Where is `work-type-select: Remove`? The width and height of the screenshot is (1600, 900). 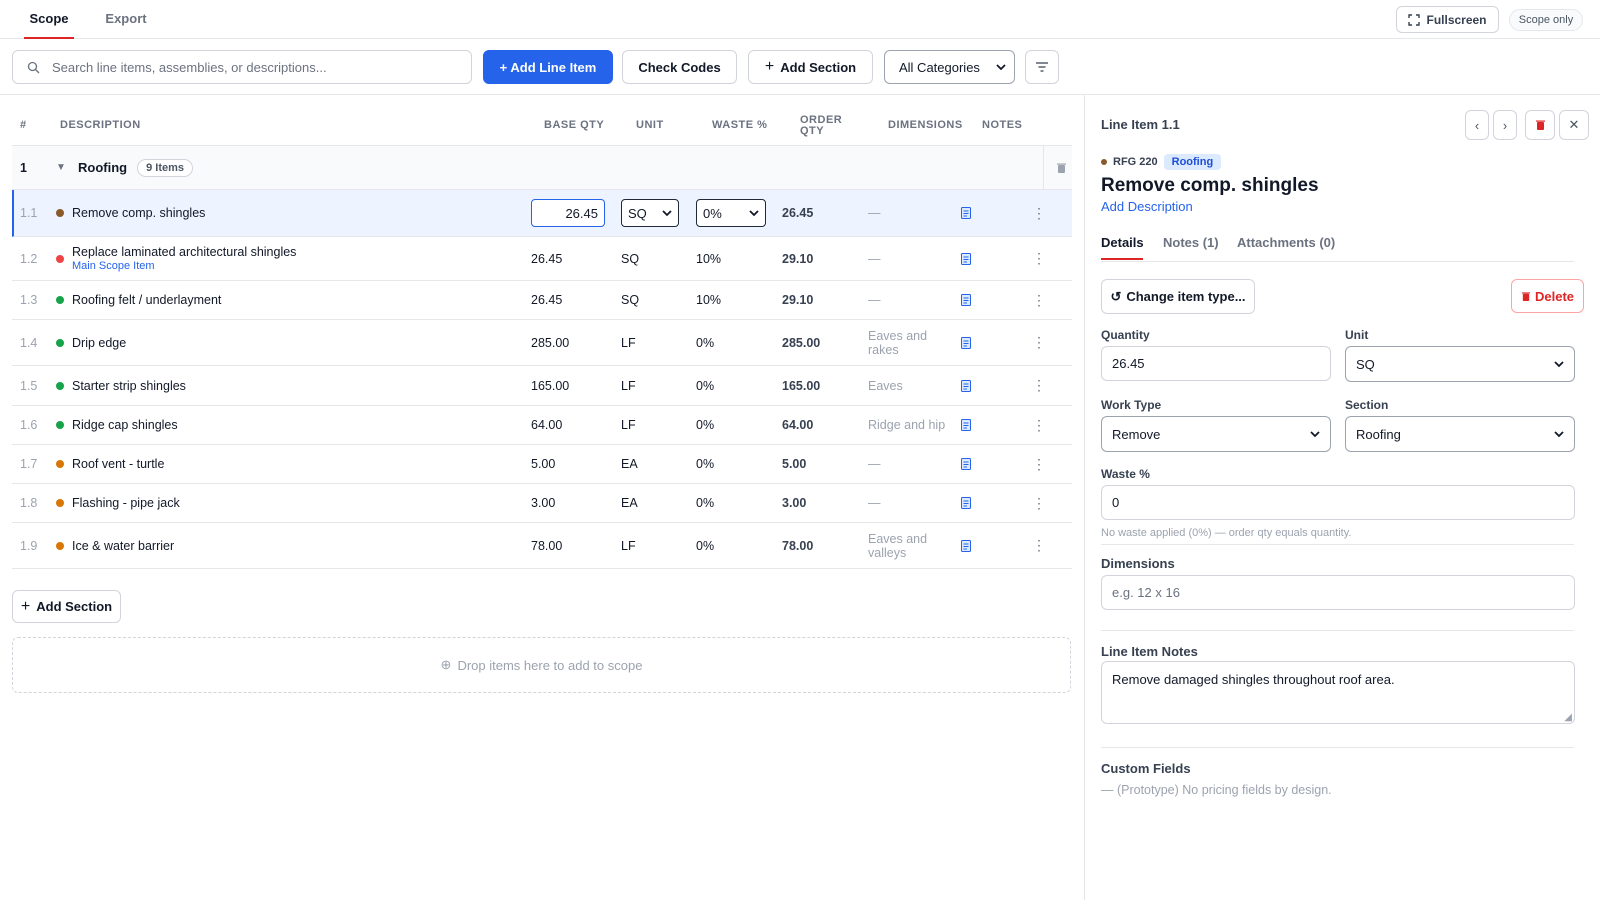 work-type-select: Remove is located at coordinates (1216, 434).